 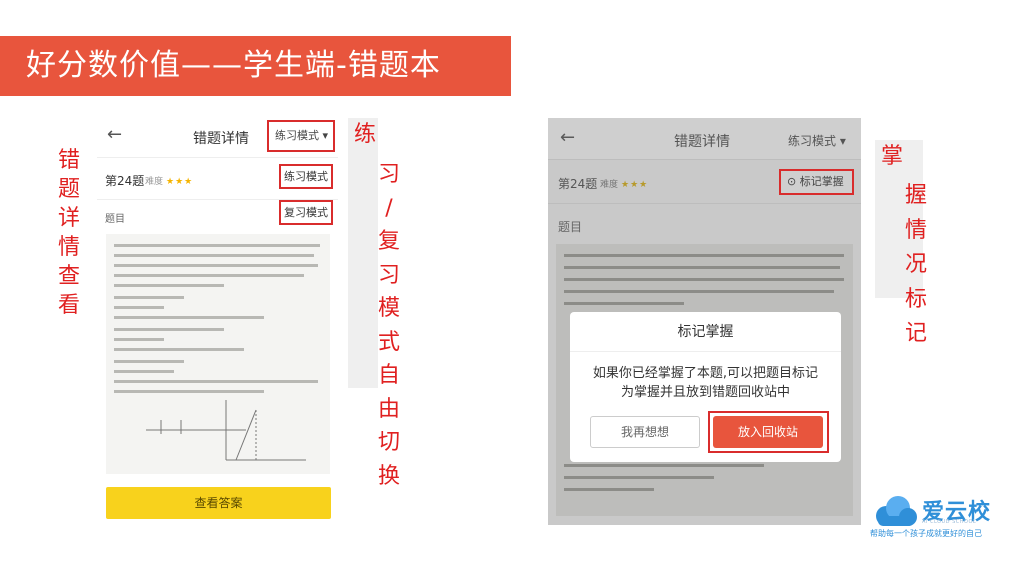 What do you see at coordinates (816, 182) in the screenshot?
I see `mark-mastered-button: ⊙ 标记掌握` at bounding box center [816, 182].